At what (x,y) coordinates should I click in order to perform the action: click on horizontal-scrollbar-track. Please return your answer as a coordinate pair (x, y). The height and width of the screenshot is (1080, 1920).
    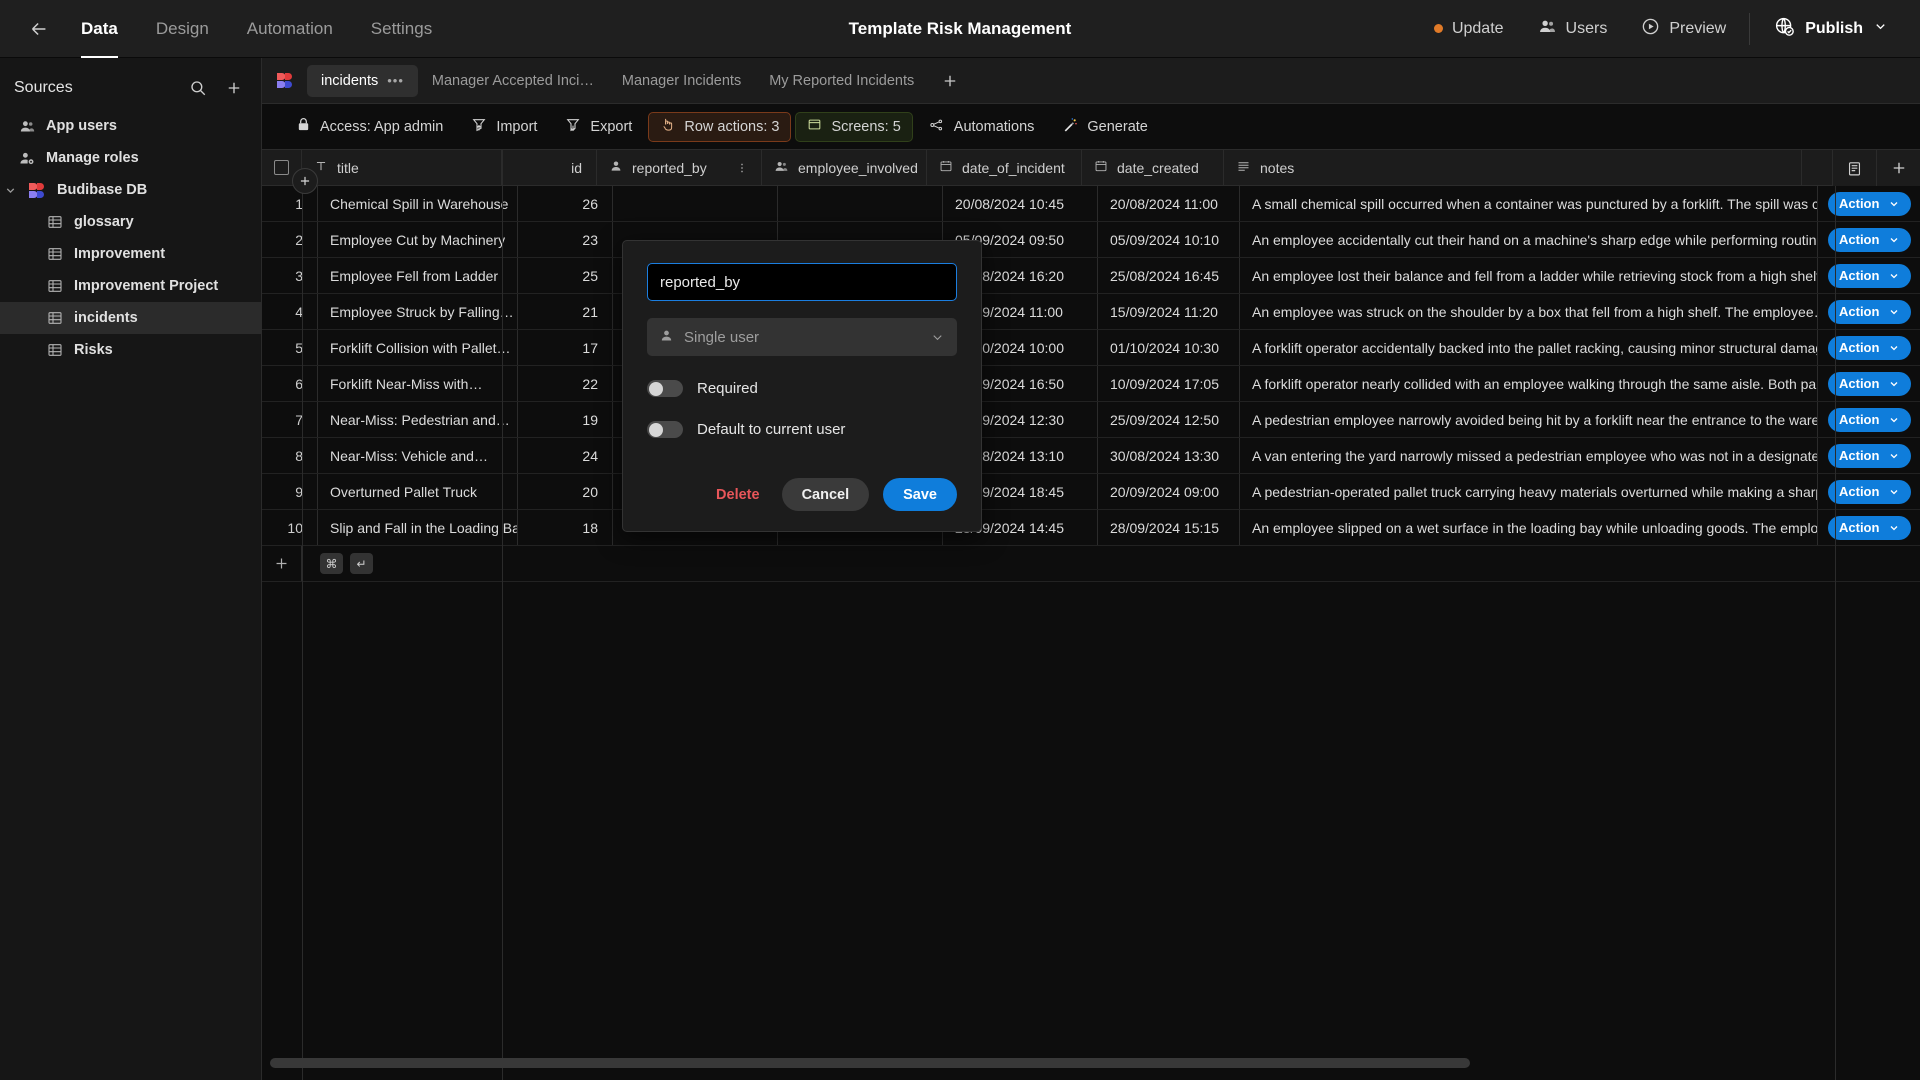
    Looking at the image, I should click on (1091, 1064).